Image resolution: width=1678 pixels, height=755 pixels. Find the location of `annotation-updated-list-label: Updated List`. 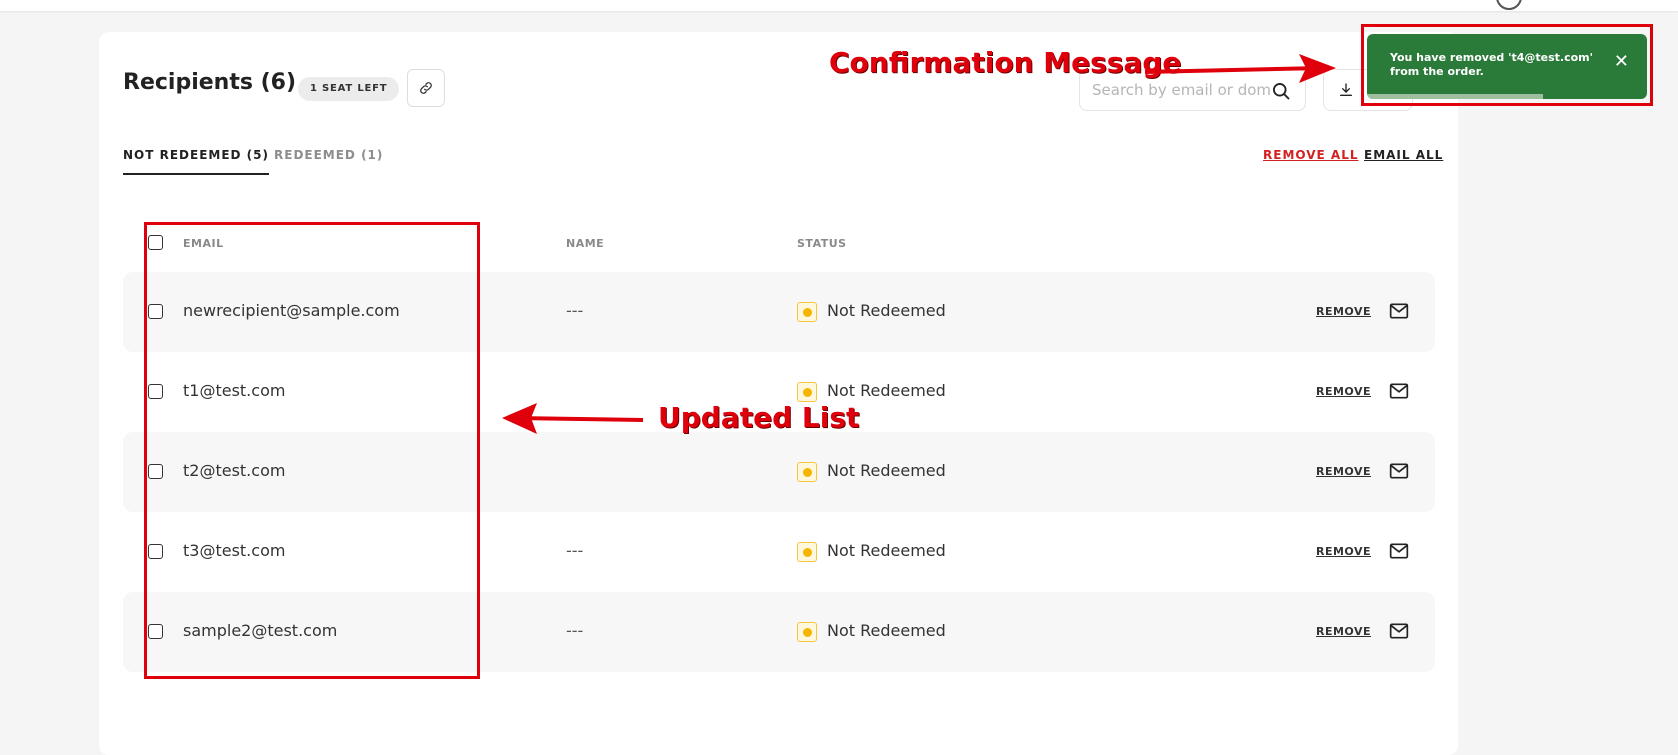

annotation-updated-list-label: Updated List is located at coordinates (759, 417).